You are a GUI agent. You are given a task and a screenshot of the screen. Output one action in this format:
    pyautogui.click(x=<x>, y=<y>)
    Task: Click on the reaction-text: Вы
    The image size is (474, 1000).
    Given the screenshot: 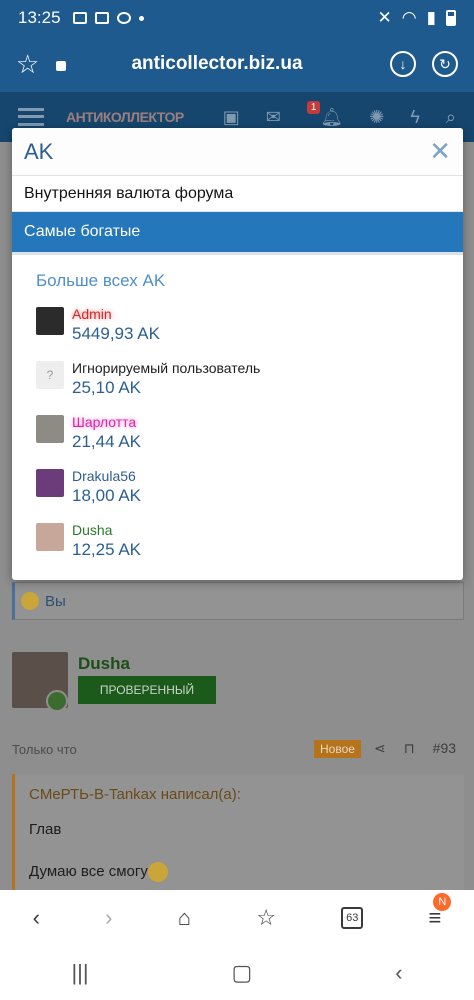 What is the action you would take?
    pyautogui.click(x=55, y=601)
    